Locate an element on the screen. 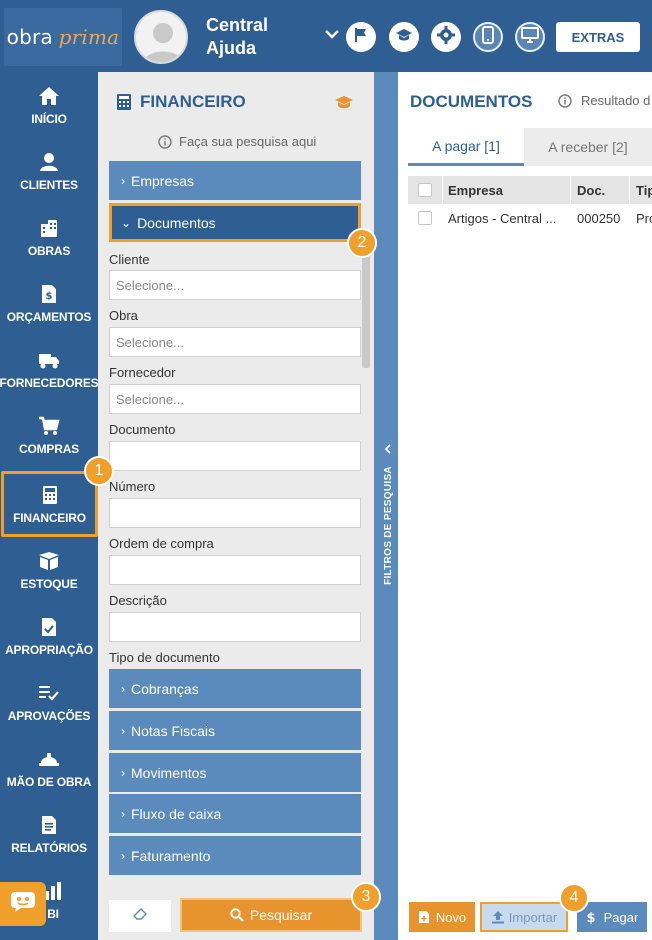 The width and height of the screenshot is (652, 940). sidebar-item-mao-de-obra: MÃO DE OBRA is located at coordinates (49, 768).